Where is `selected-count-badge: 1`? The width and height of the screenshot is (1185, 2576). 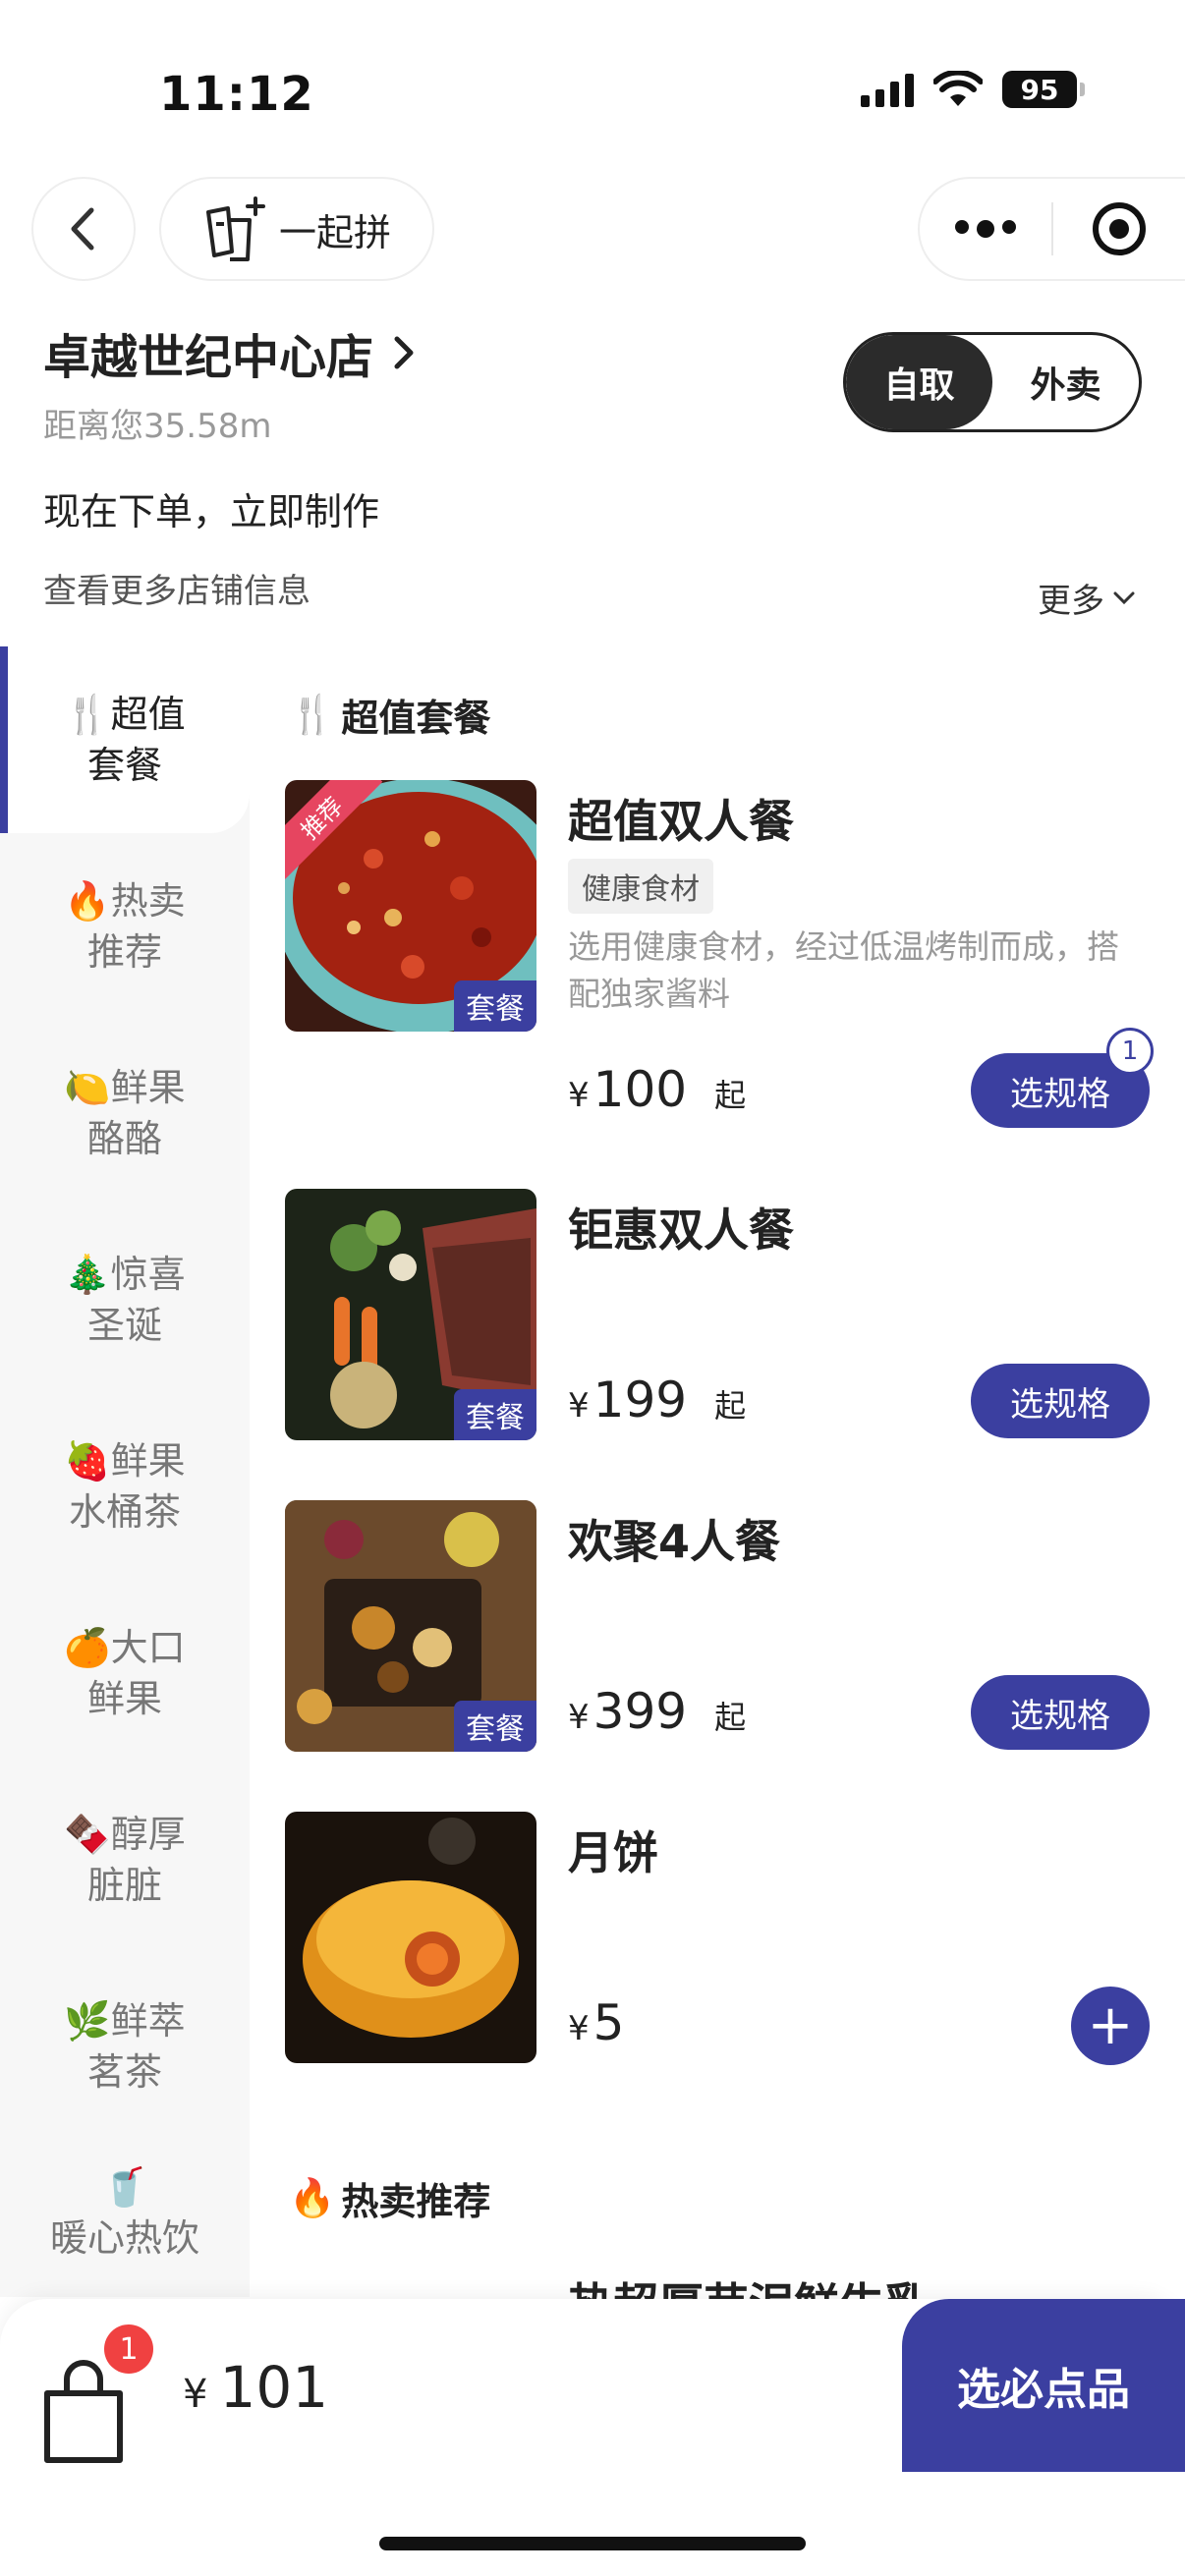
selected-count-badge: 1 is located at coordinates (1130, 1051).